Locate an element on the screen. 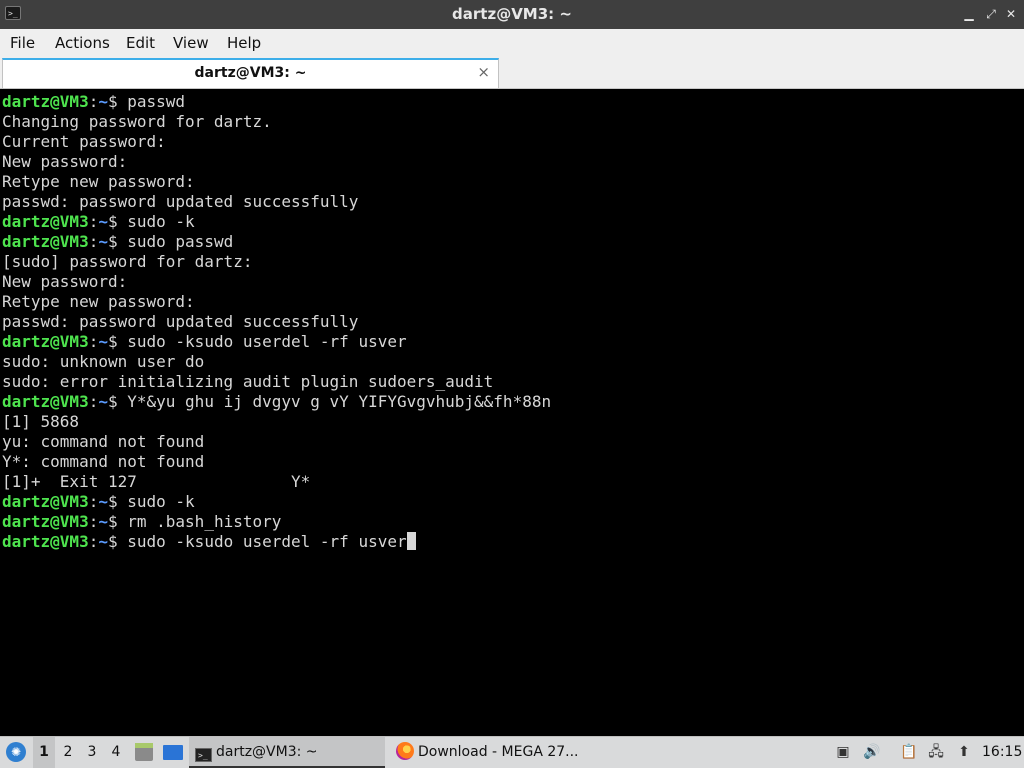  text-cursor is located at coordinates (411, 541).